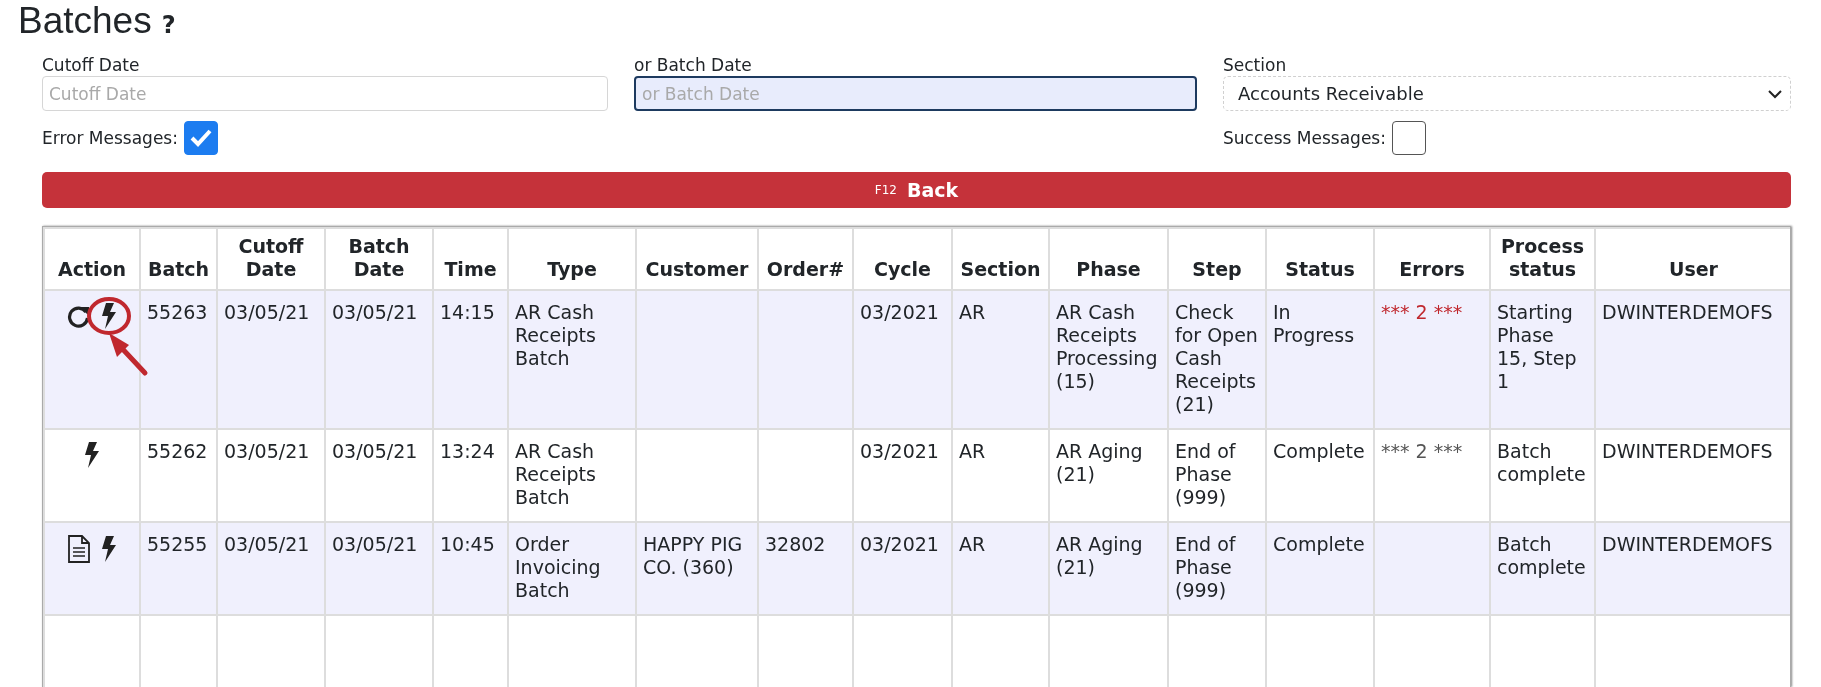 Image resolution: width=1821 pixels, height=687 pixels. What do you see at coordinates (1314, 323) in the screenshot?
I see `table-cell: In Progress` at bounding box center [1314, 323].